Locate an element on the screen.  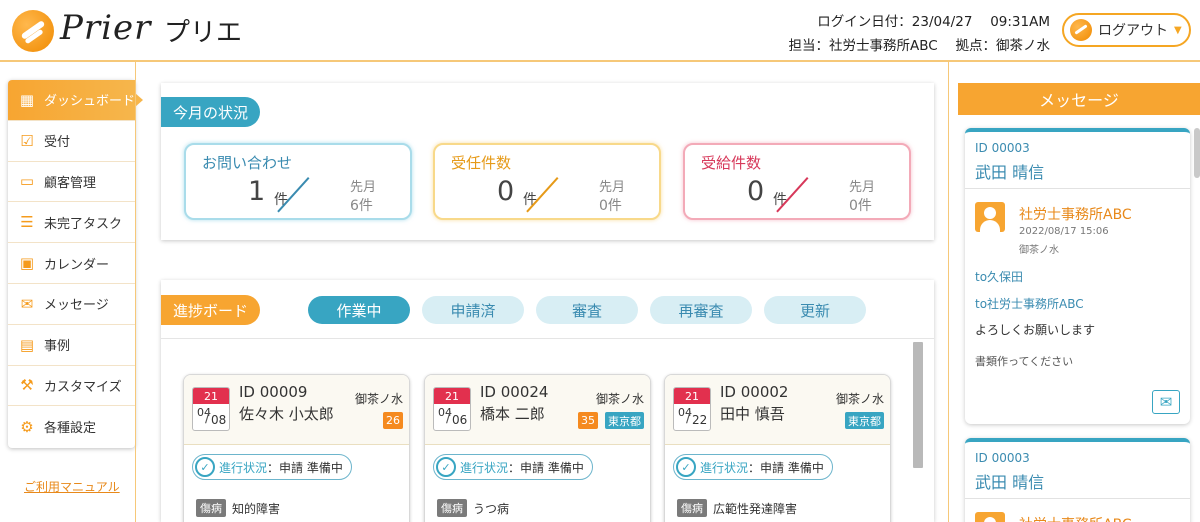
card-value: 1 is located at coordinates (257, 191).